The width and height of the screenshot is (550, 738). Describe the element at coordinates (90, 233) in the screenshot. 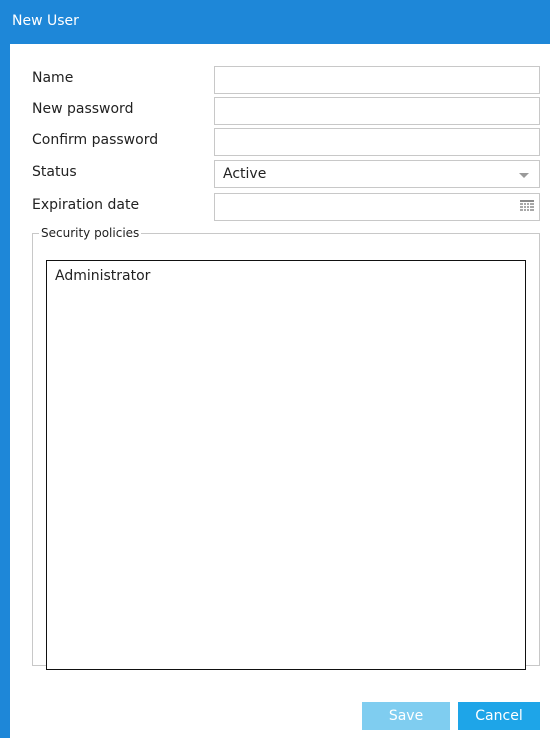

I see `security-policies-legend: Security policies` at that location.